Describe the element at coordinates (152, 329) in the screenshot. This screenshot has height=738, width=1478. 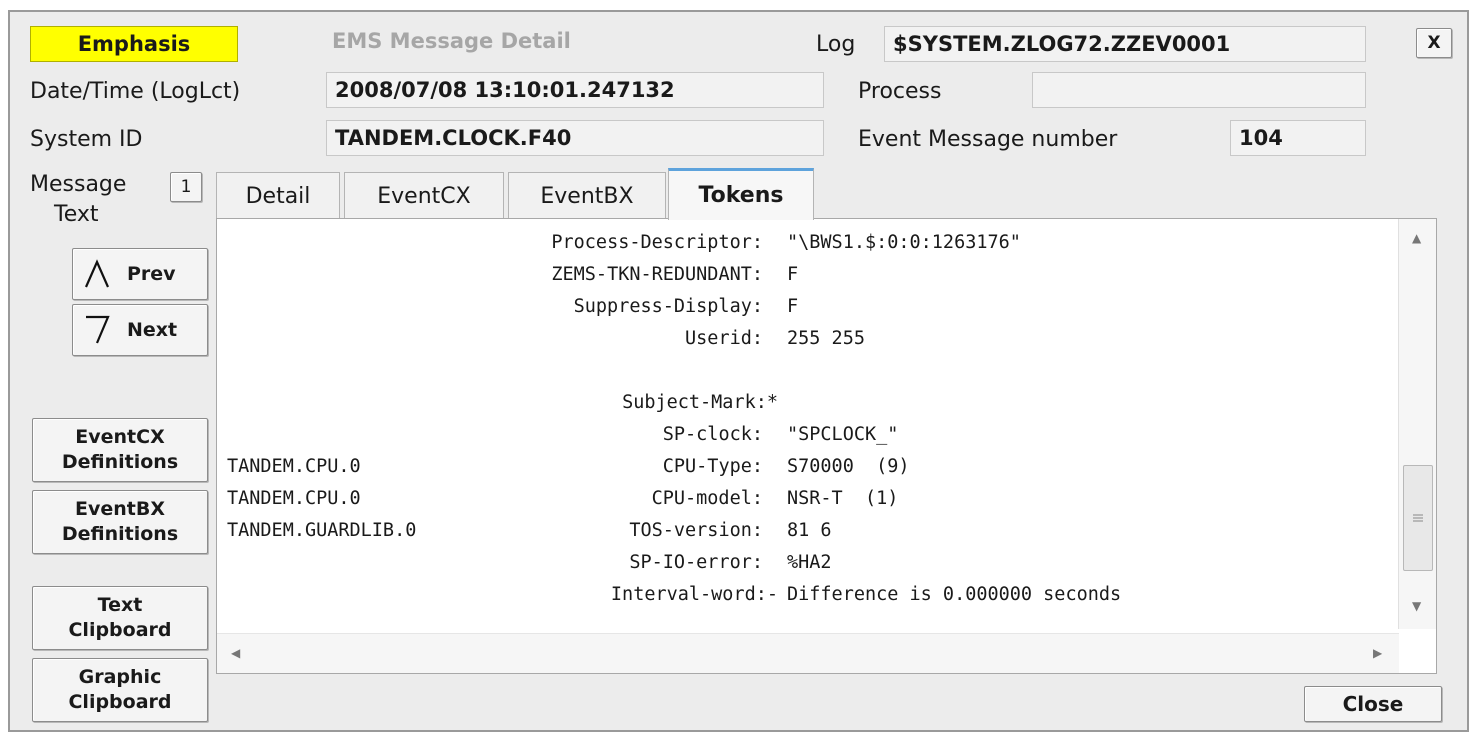
I see `next-label: Next` at that location.